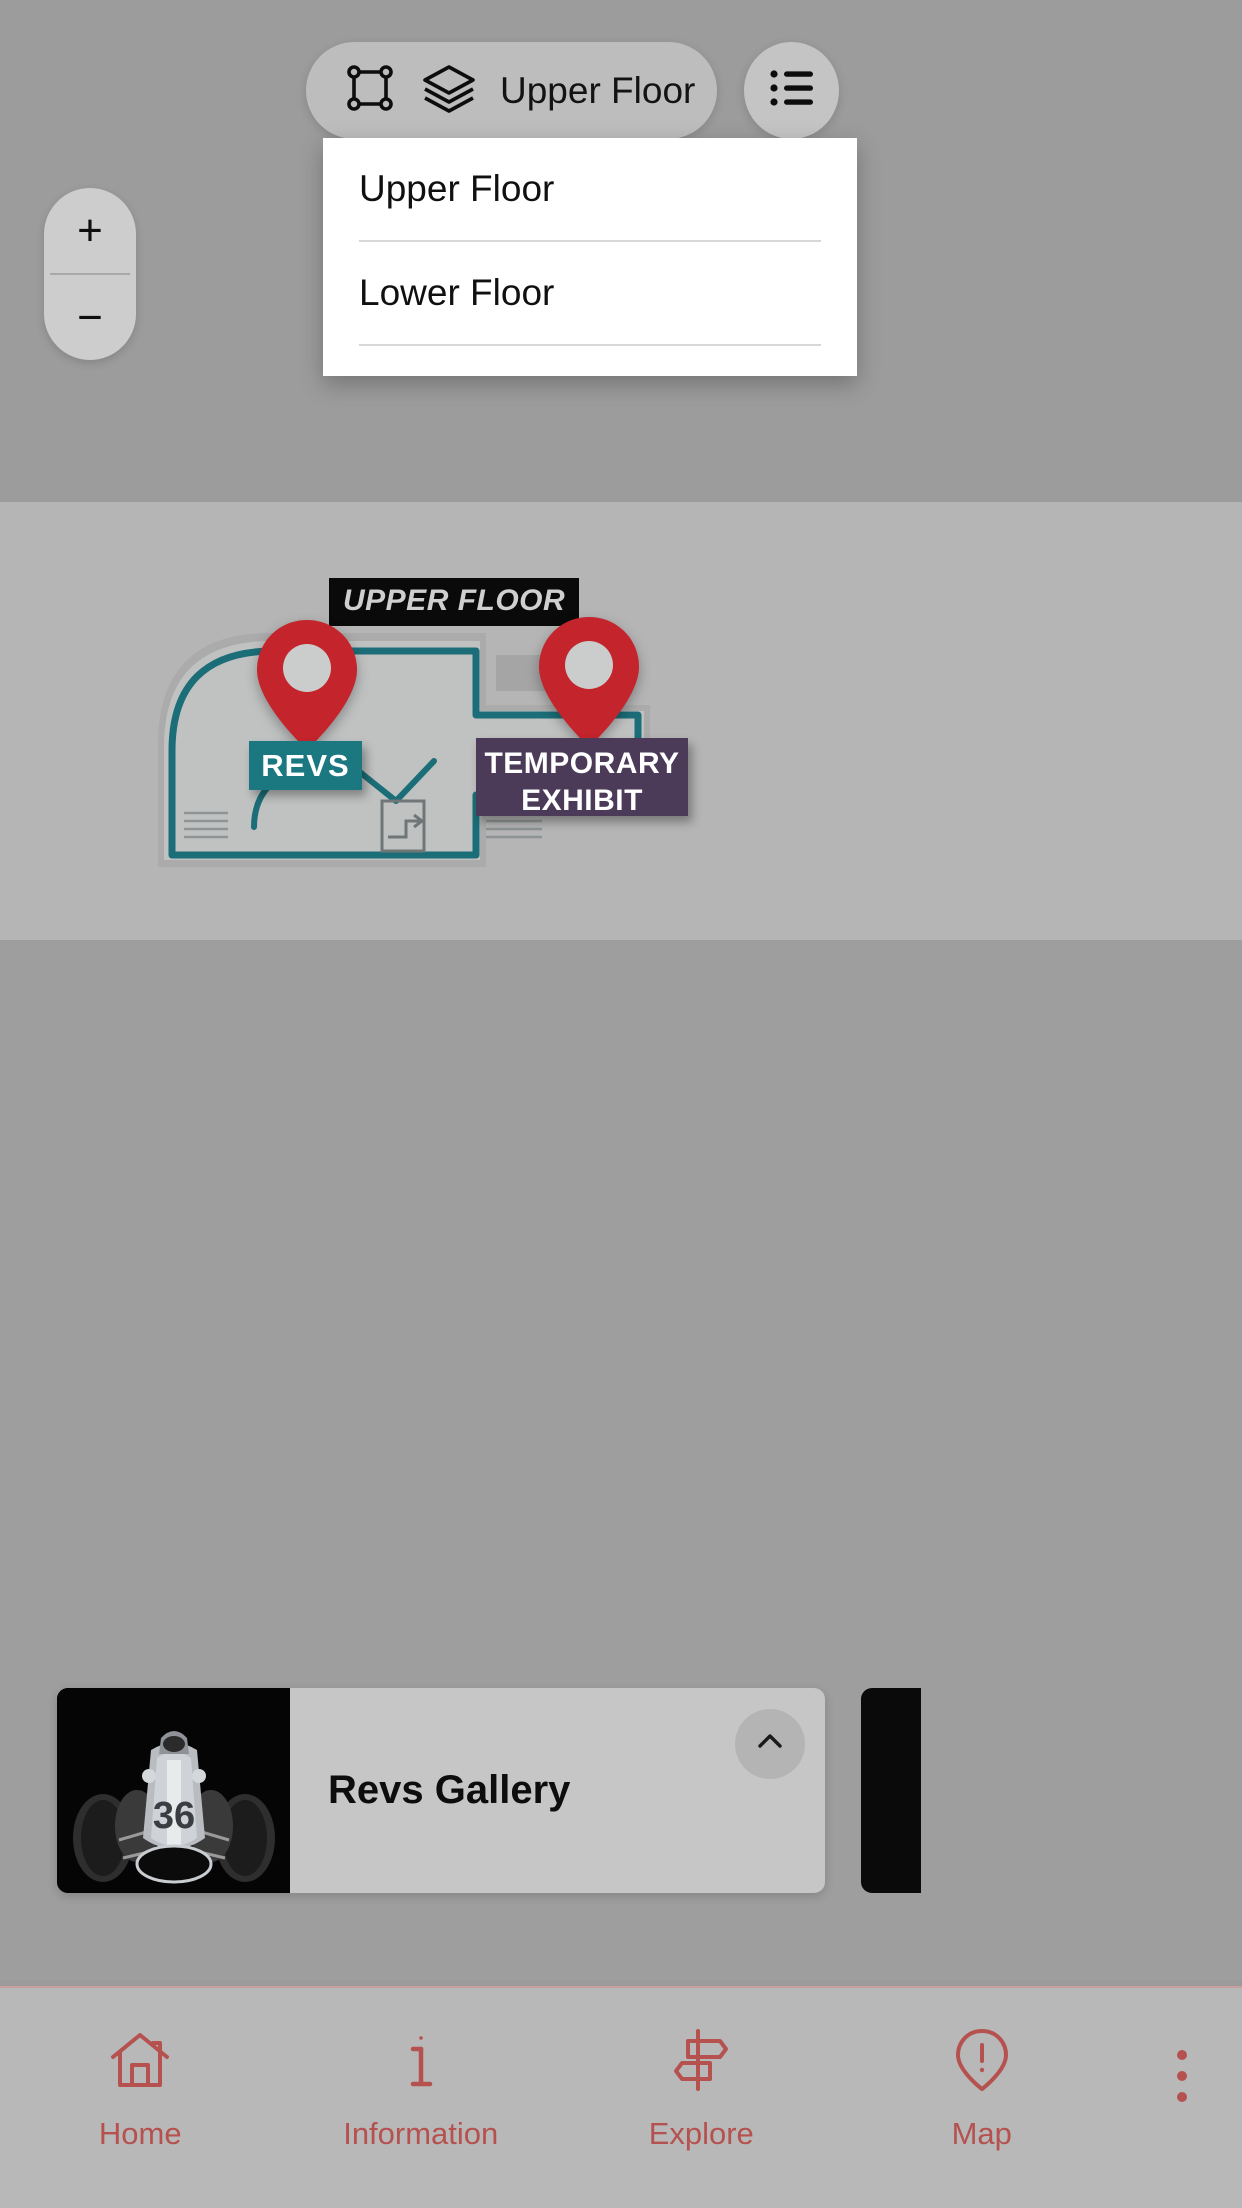  Describe the element at coordinates (173, 1790) in the screenshot. I see `poi-card-thumbnail: 36` at that location.